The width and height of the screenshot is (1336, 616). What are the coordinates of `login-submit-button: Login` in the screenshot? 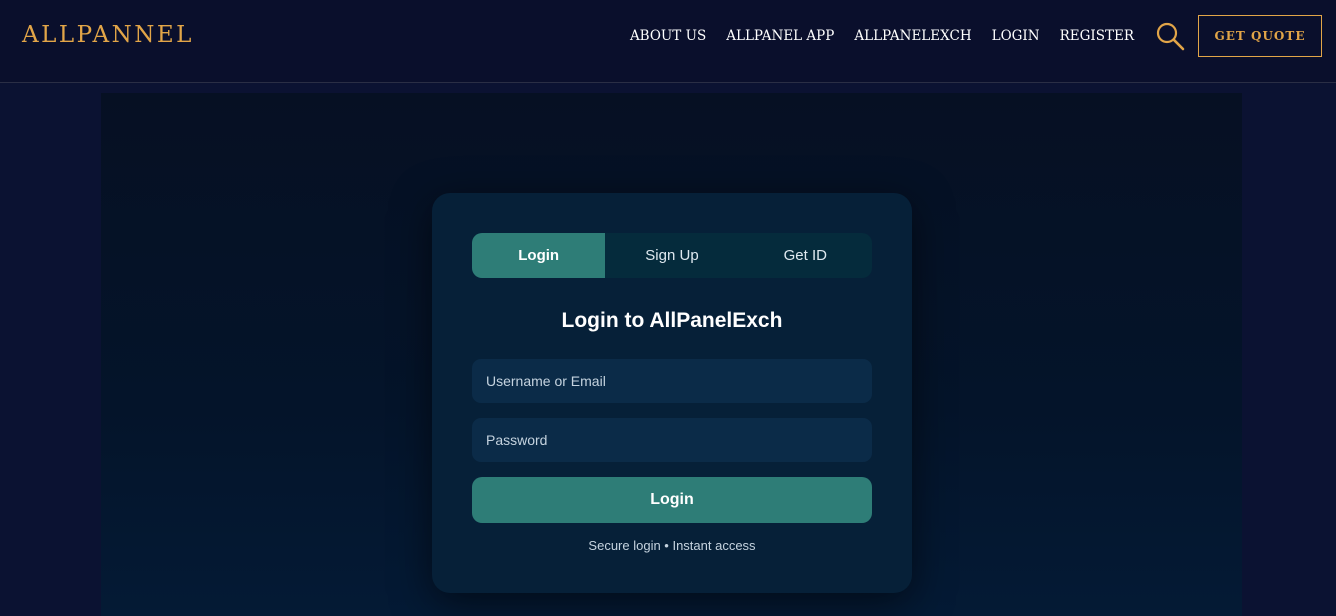 It's located at (672, 500).